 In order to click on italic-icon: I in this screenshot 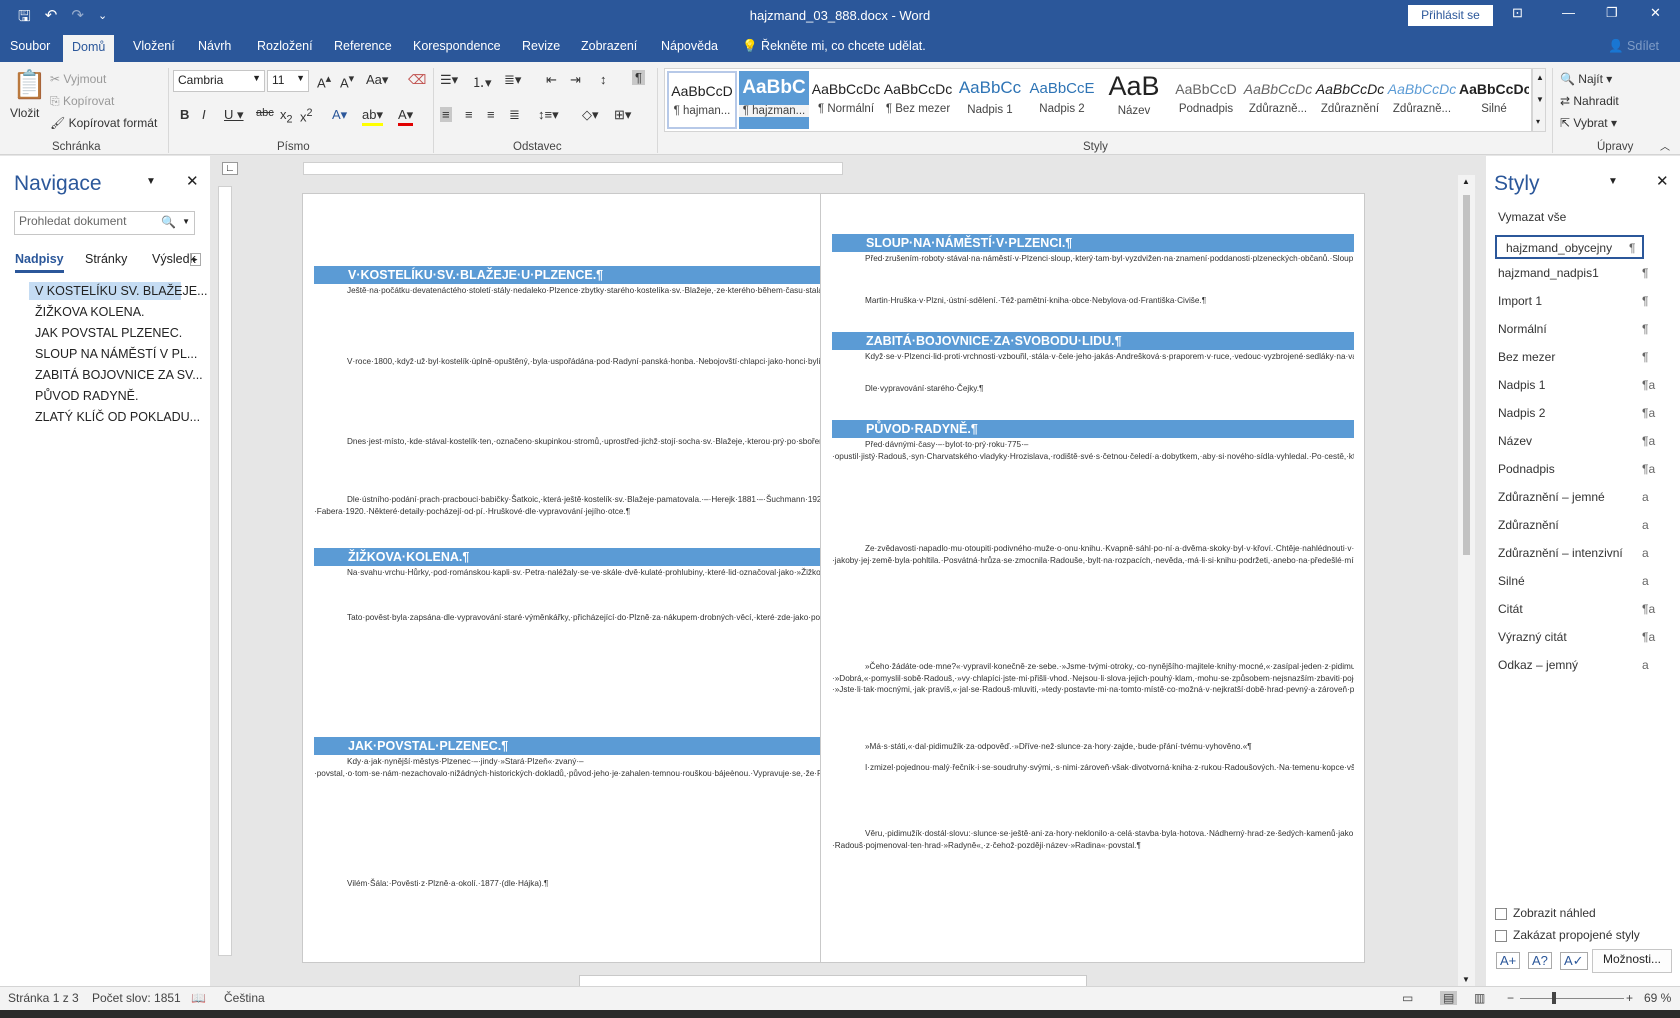, I will do `click(204, 114)`.